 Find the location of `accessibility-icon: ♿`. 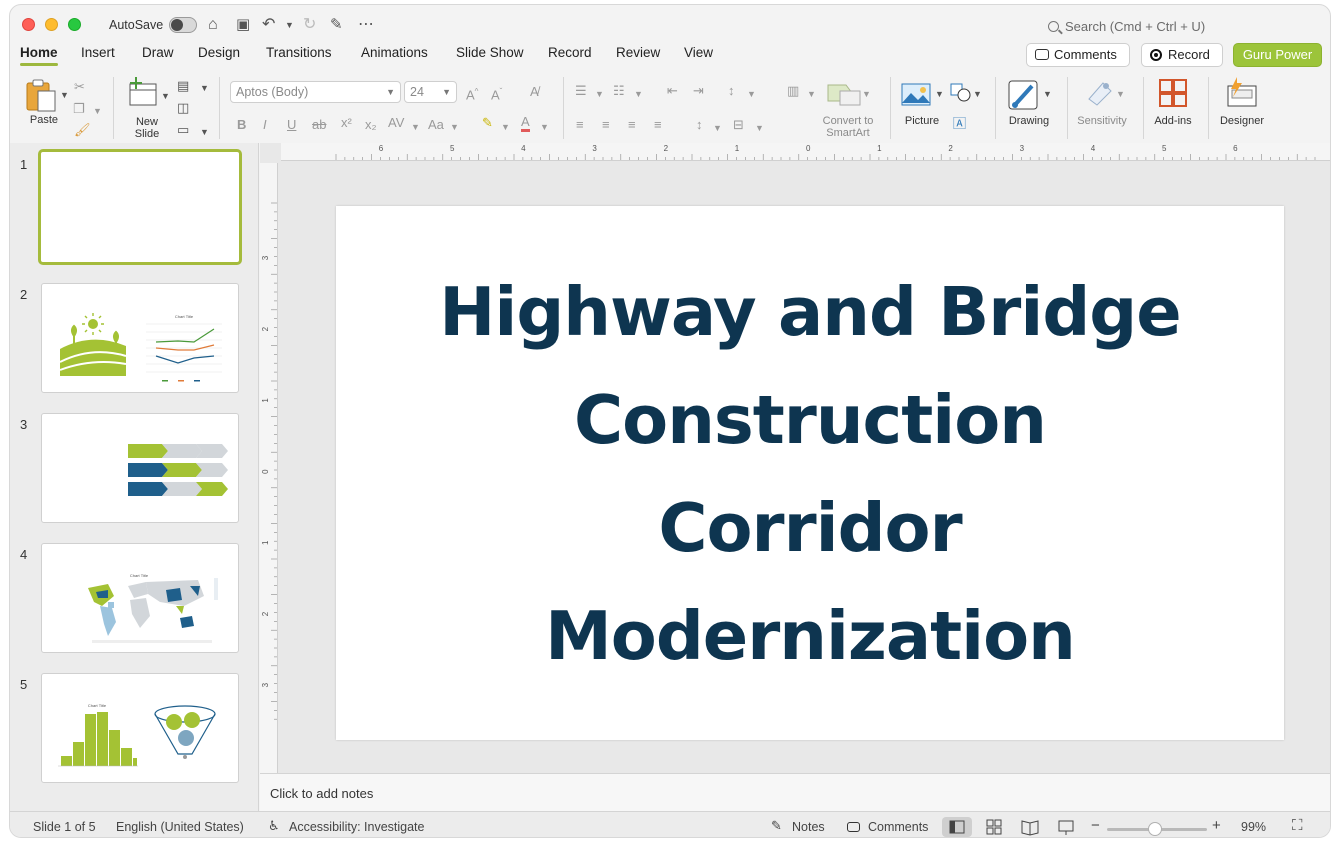

accessibility-icon: ♿ is located at coordinates (274, 826).